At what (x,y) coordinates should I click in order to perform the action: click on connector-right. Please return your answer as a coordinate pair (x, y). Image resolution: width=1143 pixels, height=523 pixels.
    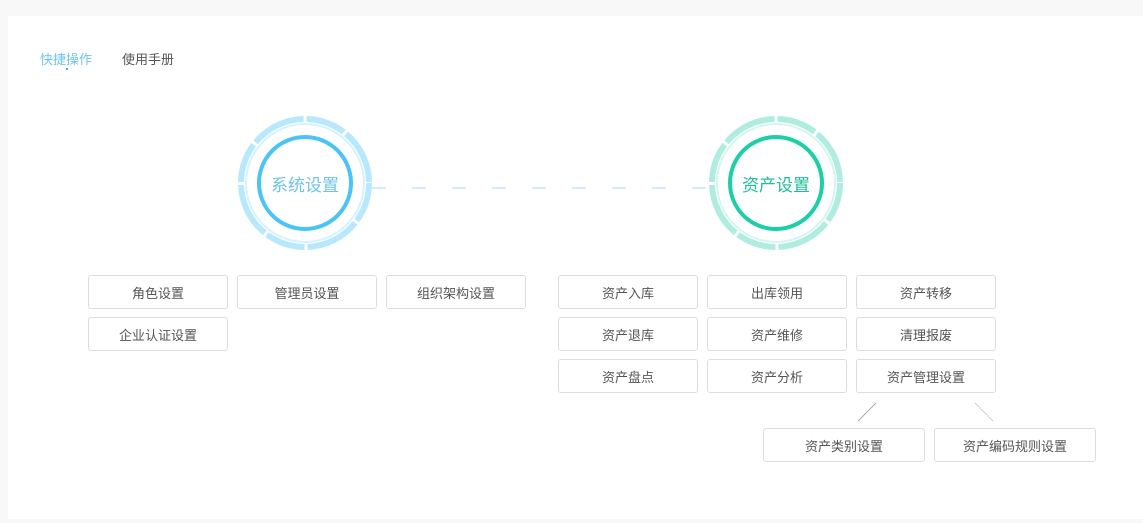
    Looking at the image, I should click on (984, 412).